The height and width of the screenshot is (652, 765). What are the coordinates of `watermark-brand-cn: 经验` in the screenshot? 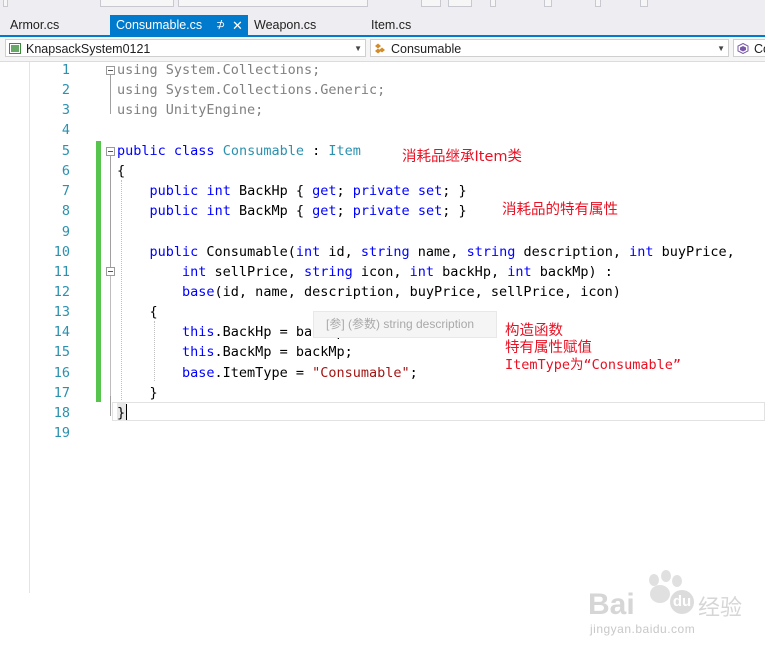 It's located at (720, 608).